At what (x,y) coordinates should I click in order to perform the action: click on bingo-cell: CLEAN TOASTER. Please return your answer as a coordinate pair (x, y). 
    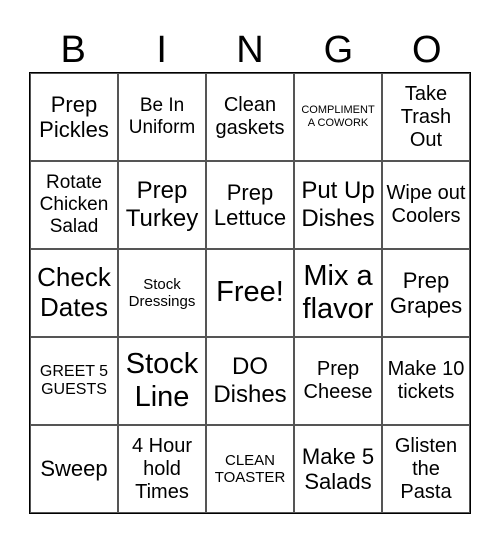
    Looking at the image, I should click on (250, 469).